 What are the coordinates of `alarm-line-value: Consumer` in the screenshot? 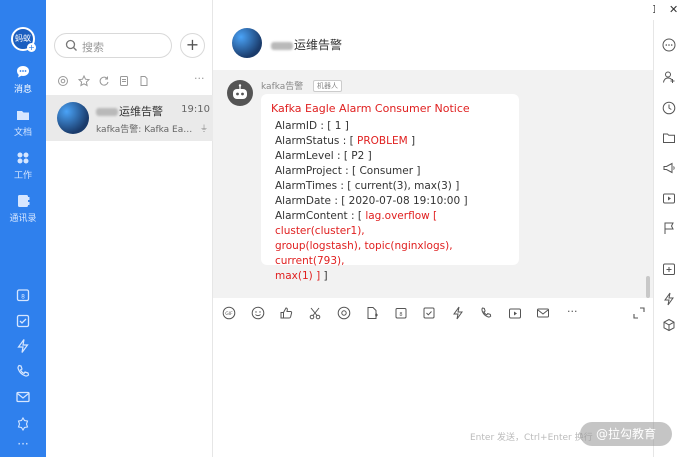 It's located at (386, 171).